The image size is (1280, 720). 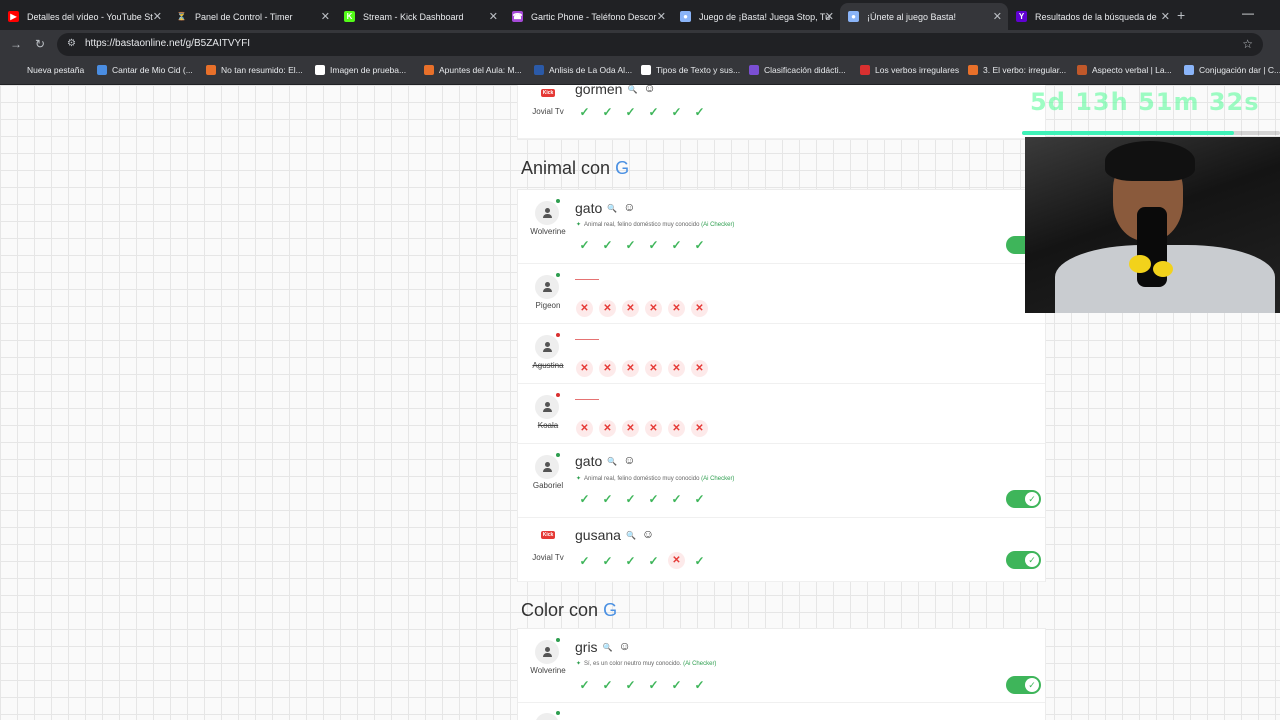 I want to click on browser-tab: ▶ Detalles del vídeo - YouTube St ✕, so click(x=84, y=16).